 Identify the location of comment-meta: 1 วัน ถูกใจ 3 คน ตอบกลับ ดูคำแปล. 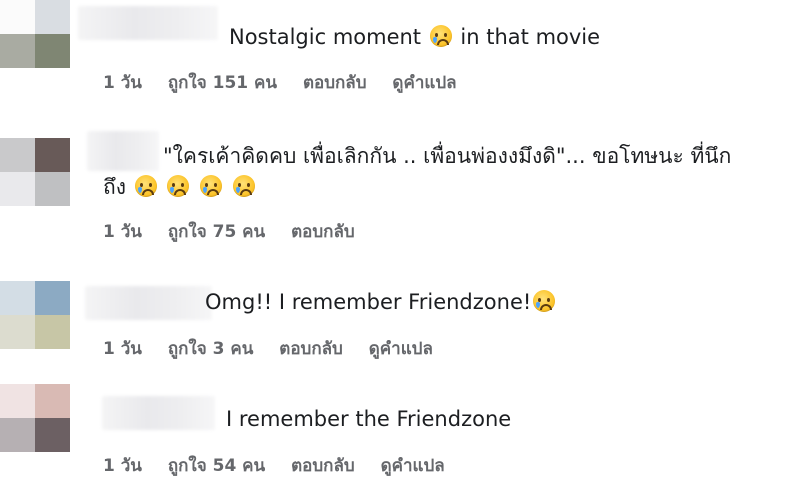
(278, 348).